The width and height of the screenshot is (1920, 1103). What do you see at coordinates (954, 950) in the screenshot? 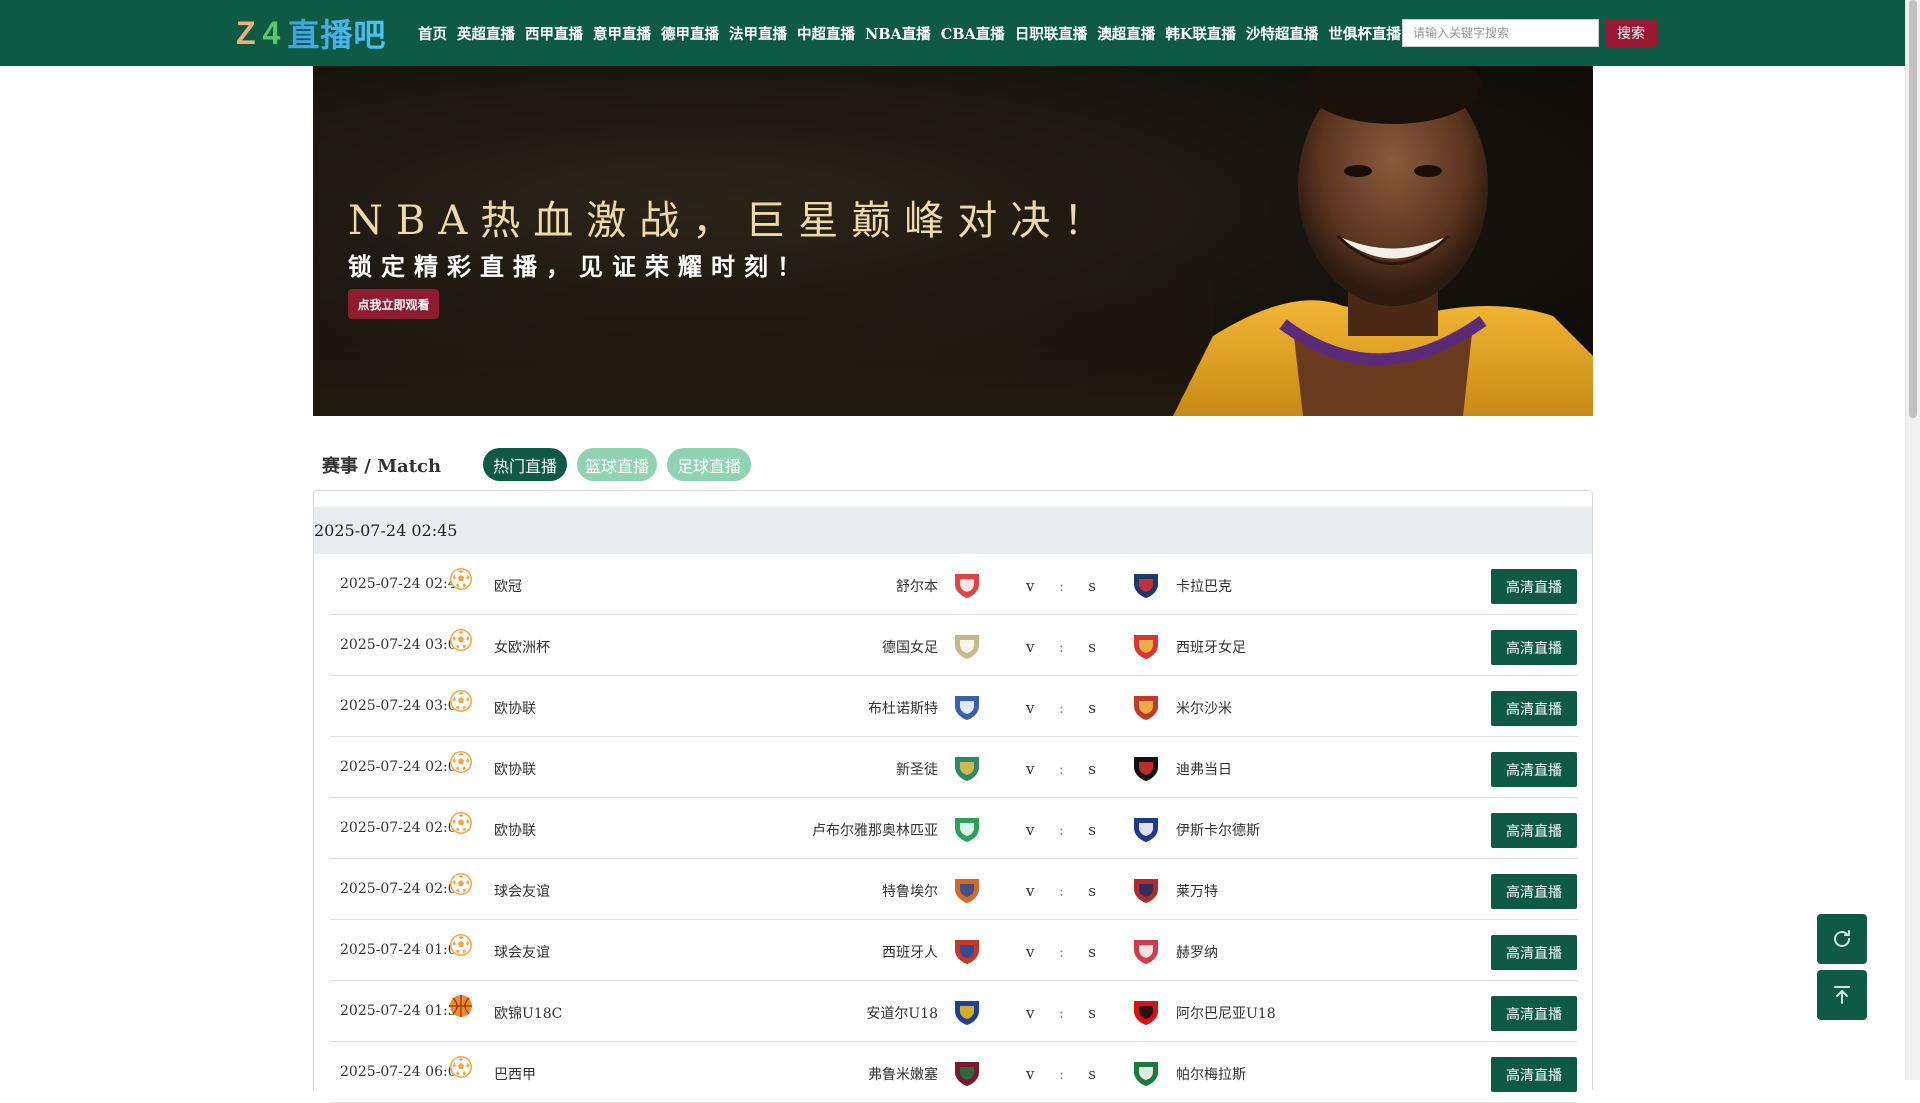
I see `match-row: 2025-07-24 01:00 球会友谊 西班牙人 v: s 赫罗纳 高清直播` at bounding box center [954, 950].